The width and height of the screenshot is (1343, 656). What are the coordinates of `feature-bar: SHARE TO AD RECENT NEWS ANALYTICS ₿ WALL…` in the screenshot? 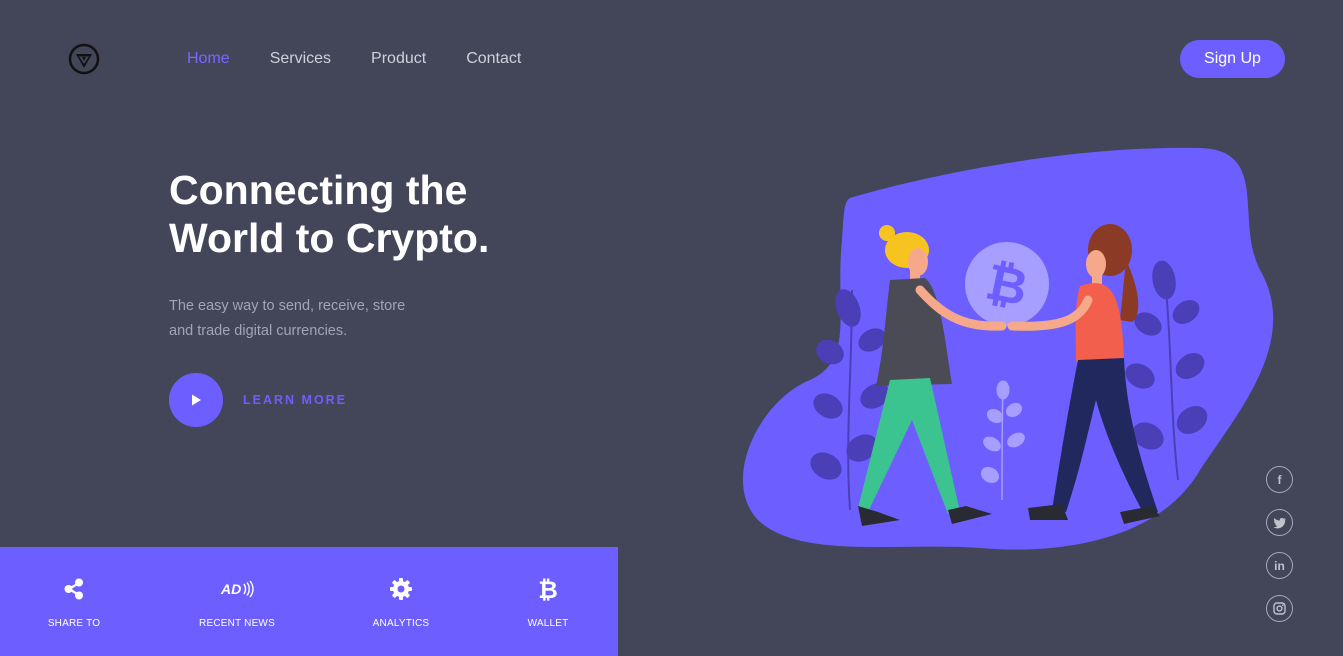 It's located at (309, 601).